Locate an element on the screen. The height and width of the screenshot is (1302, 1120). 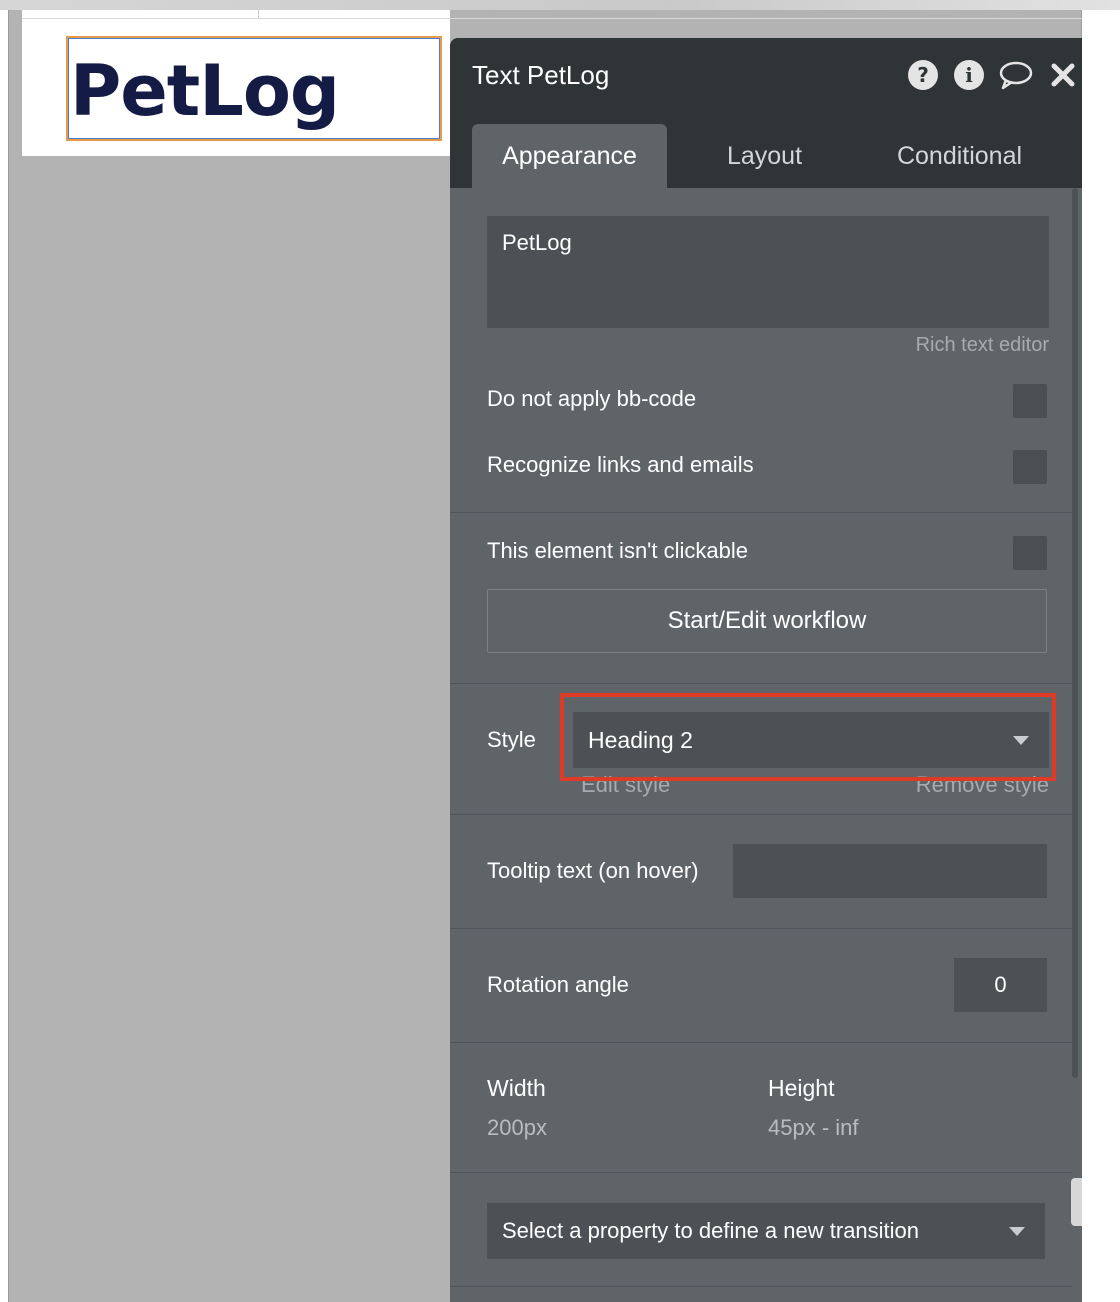
text-content-field: PetLog is located at coordinates (768, 272).